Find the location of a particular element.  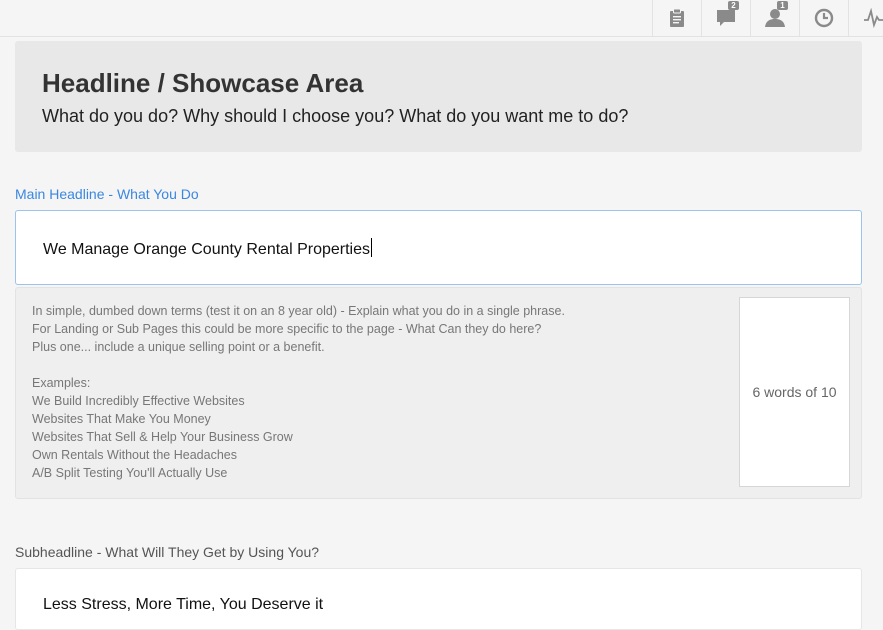

comment-icon is located at coordinates (726, 18).